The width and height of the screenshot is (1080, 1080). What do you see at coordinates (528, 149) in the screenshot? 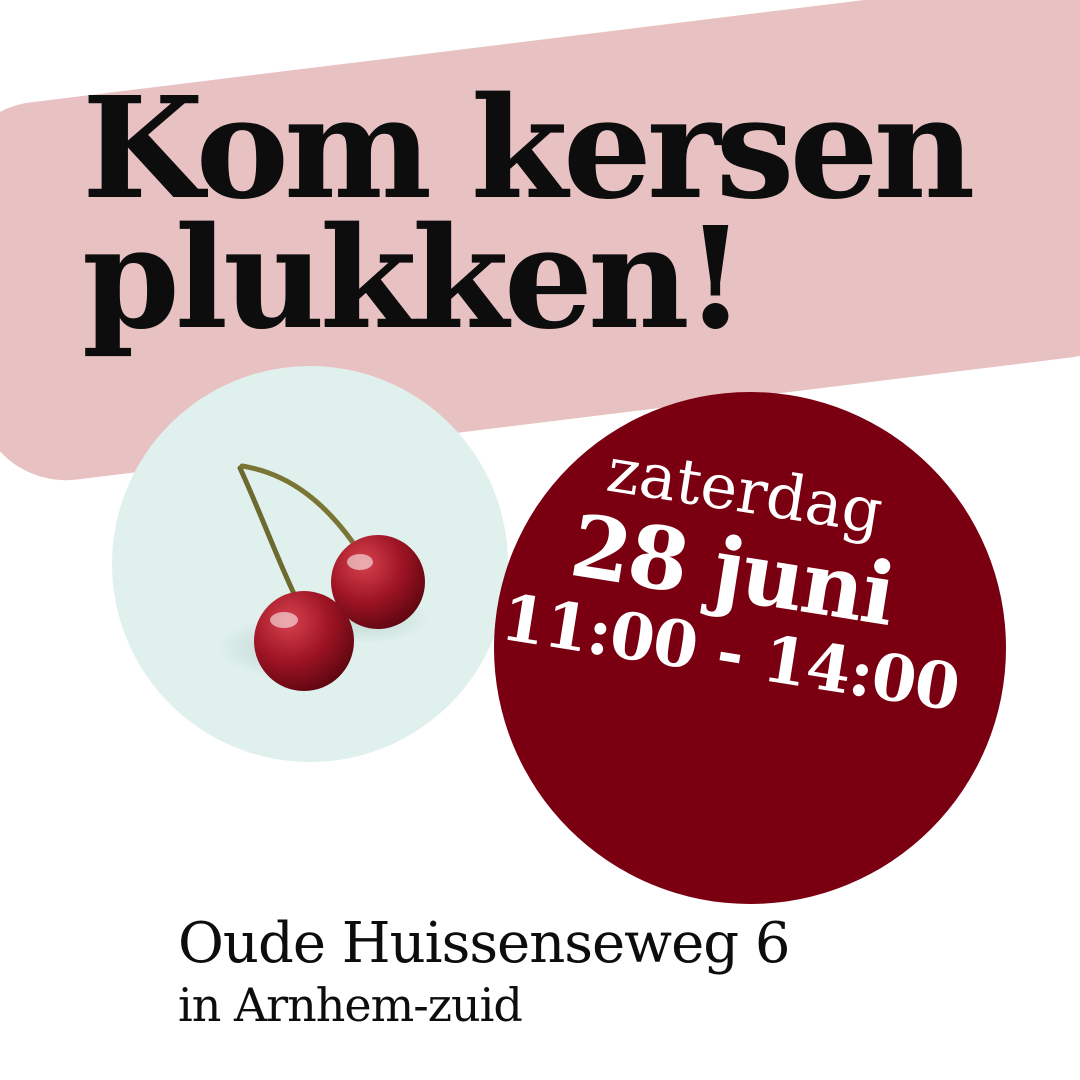
I see `headline-line-1: Kom kersen` at bounding box center [528, 149].